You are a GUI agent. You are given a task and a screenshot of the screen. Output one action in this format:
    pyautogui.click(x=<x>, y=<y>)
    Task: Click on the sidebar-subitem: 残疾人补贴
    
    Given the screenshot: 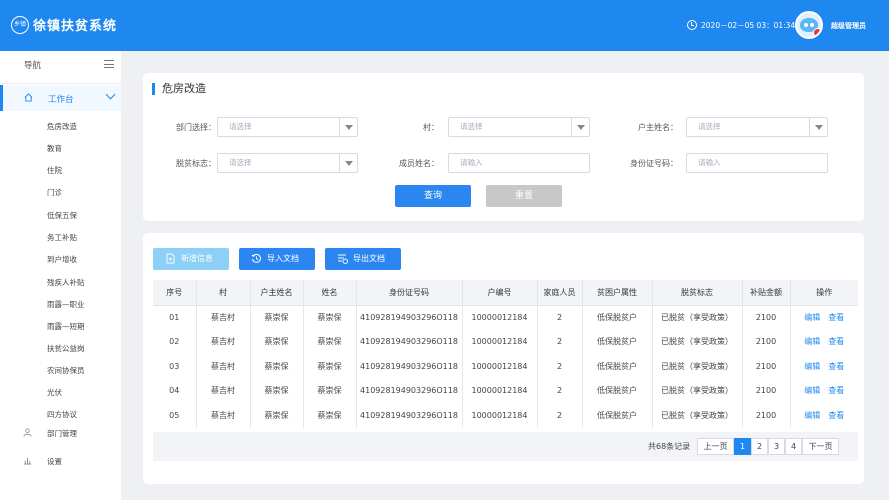 What is the action you would take?
    pyautogui.click(x=66, y=282)
    